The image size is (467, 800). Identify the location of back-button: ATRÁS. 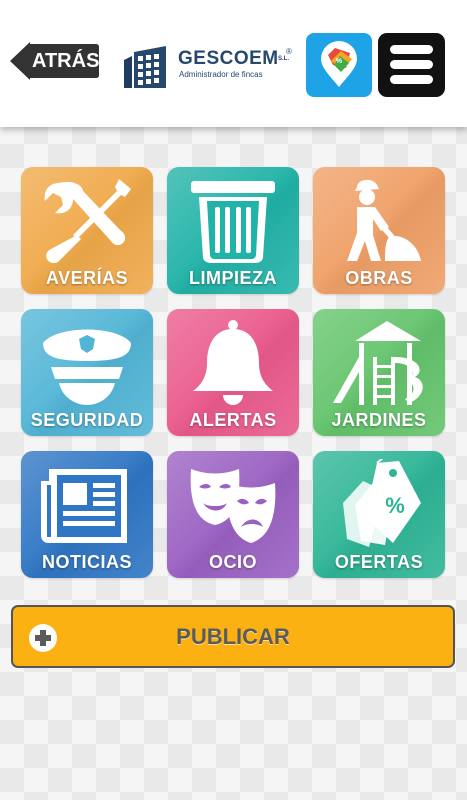
(55, 61).